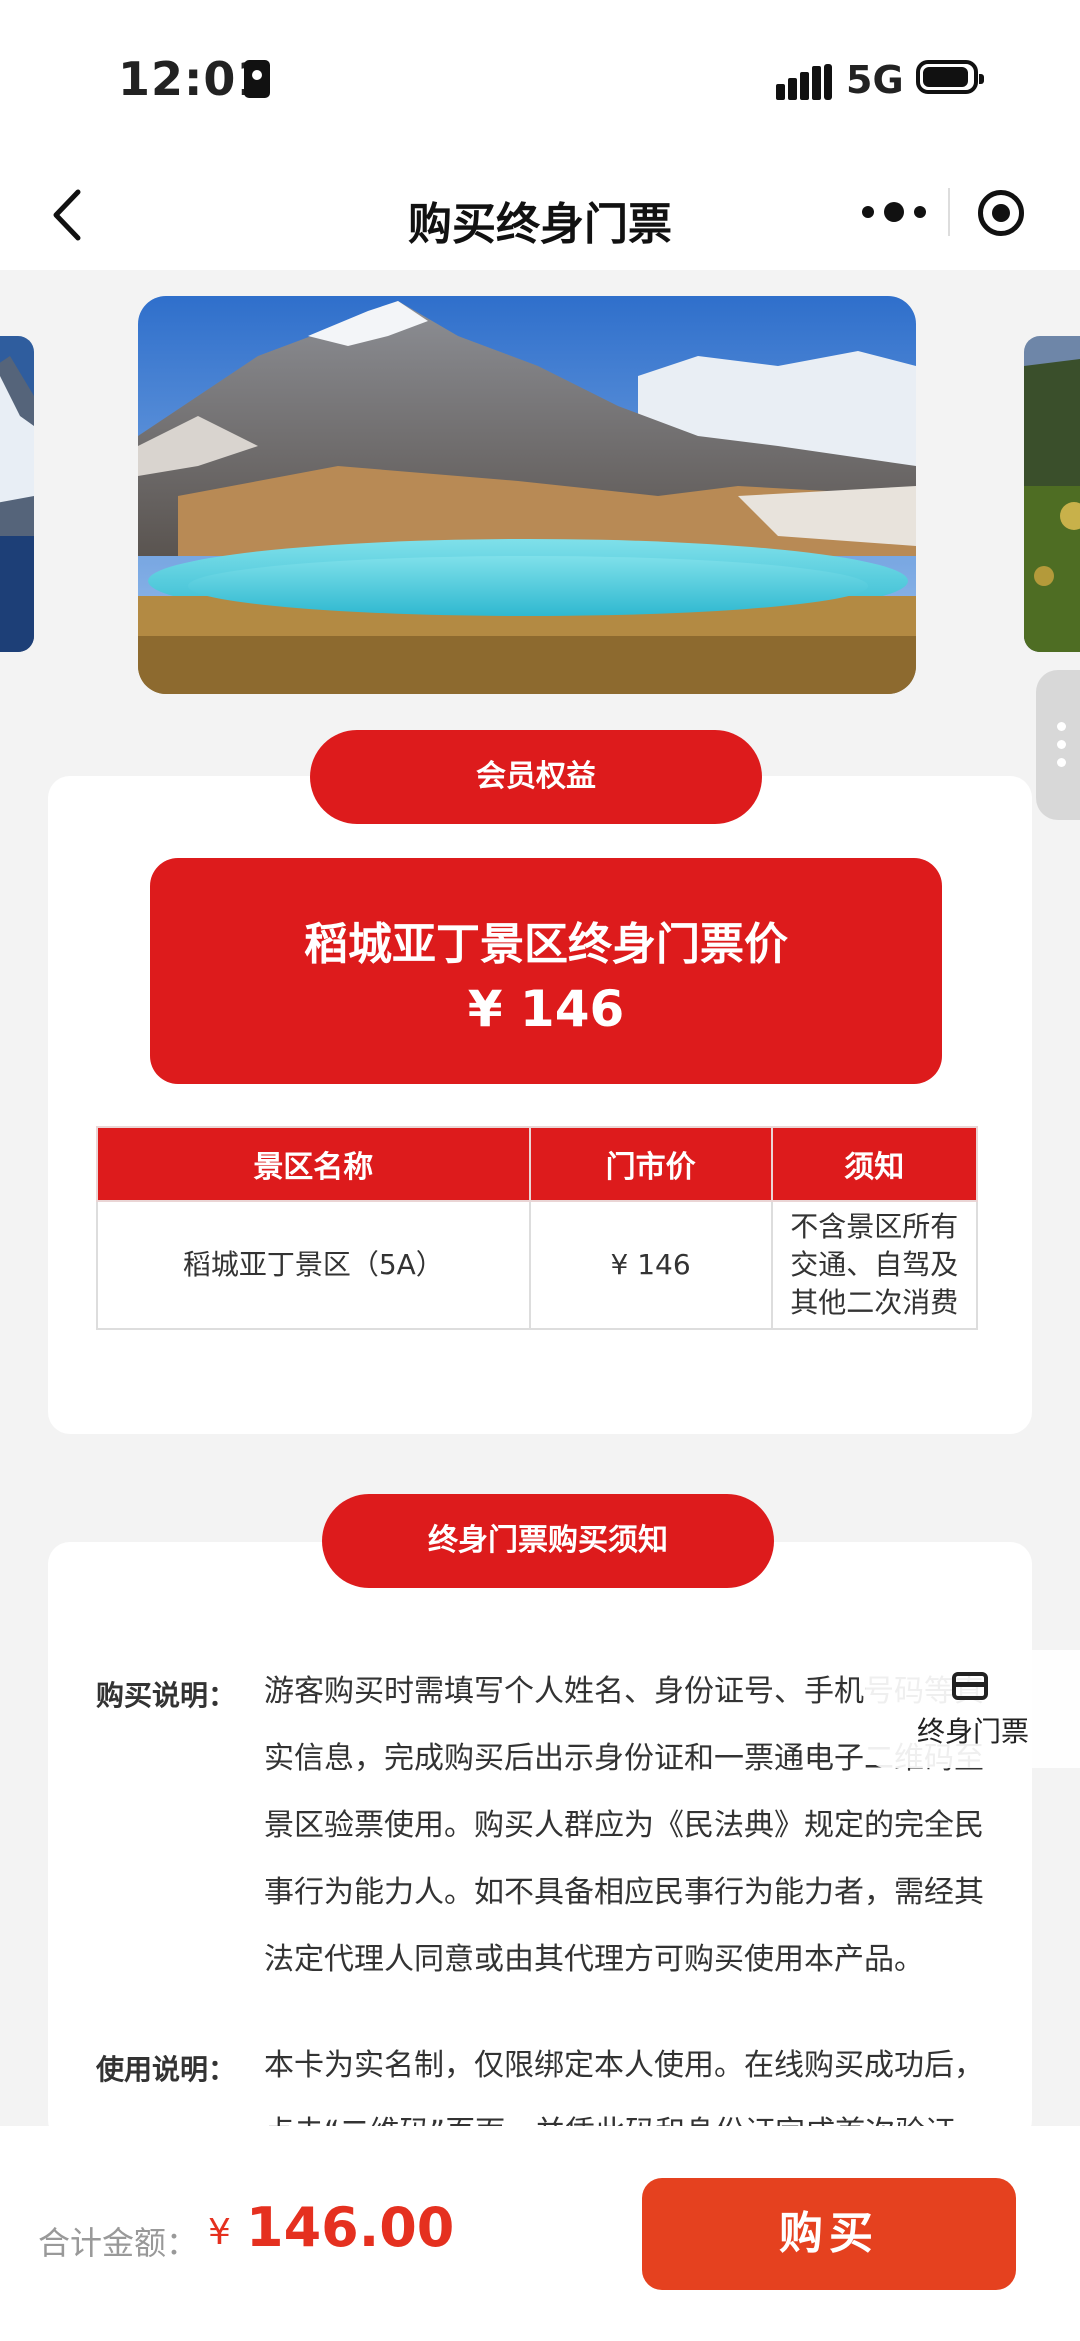  What do you see at coordinates (540, 2233) in the screenshot?
I see `bottom-purchase-bar: 合计金额： ¥ 146.00 购买` at bounding box center [540, 2233].